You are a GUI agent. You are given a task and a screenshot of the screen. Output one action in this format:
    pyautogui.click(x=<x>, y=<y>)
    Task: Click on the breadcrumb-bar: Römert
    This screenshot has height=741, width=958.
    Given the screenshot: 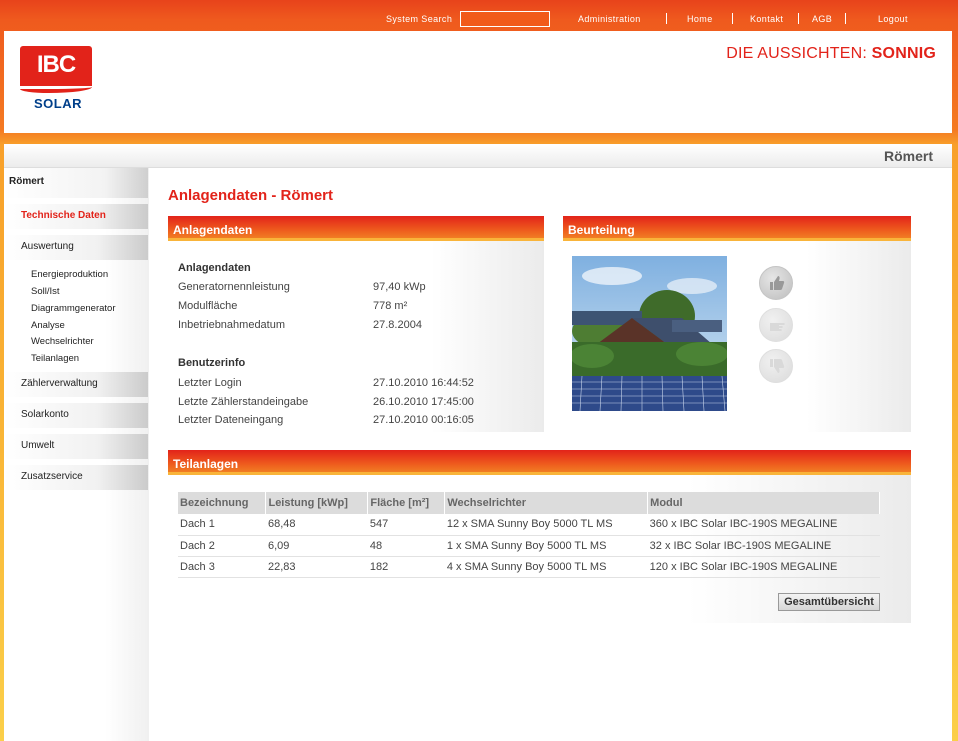 What is the action you would take?
    pyautogui.click(x=478, y=156)
    